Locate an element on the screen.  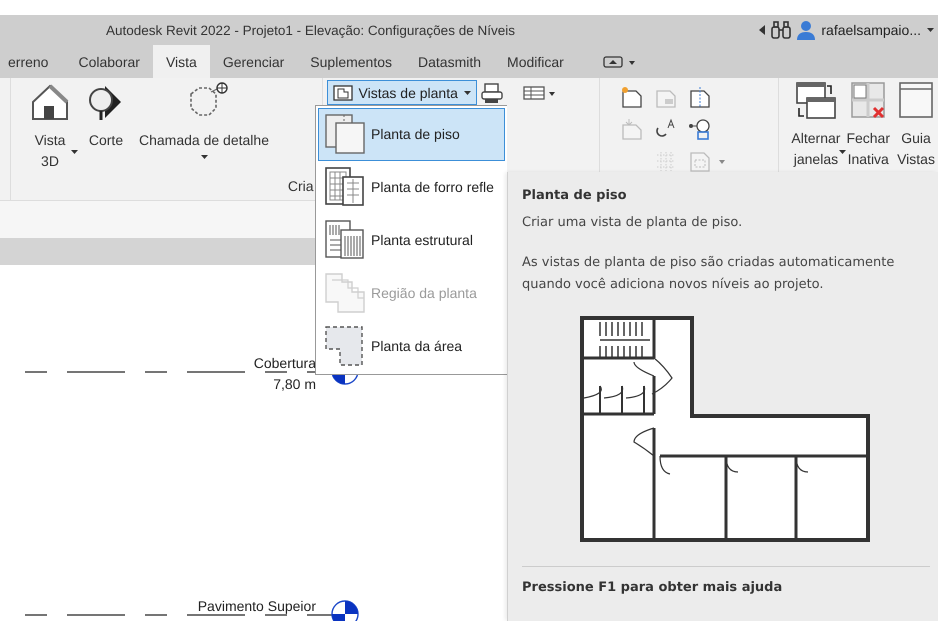
binoculars-icon is located at coordinates (781, 30).